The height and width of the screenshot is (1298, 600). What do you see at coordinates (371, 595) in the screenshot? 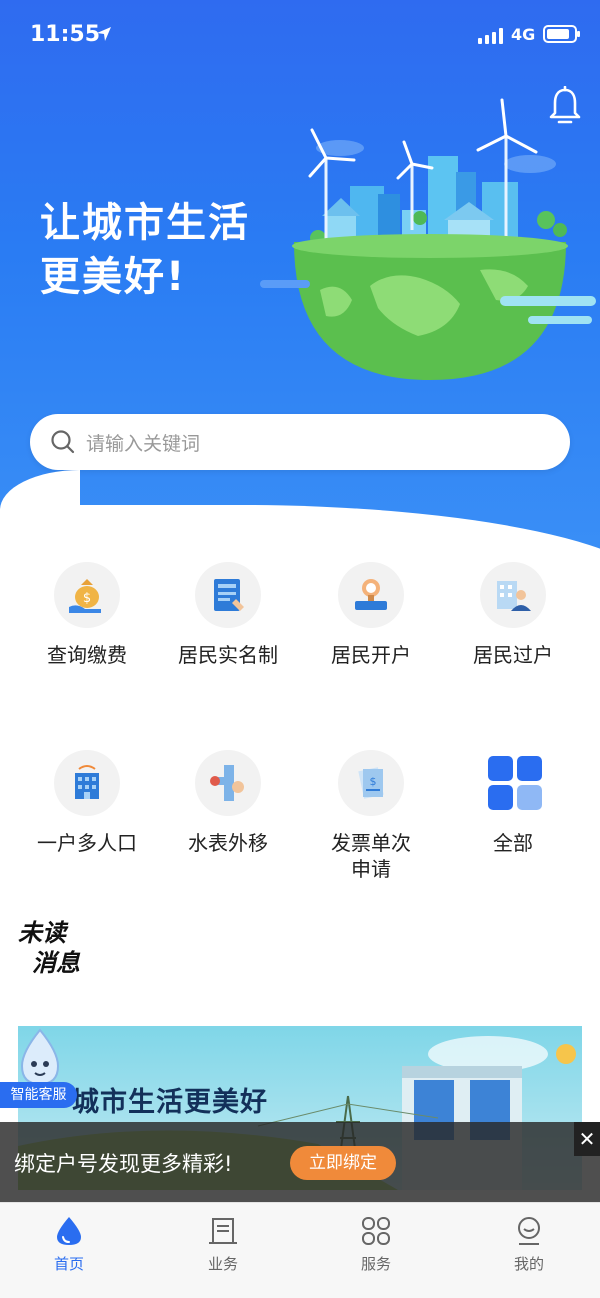
I see `water-meter-icon` at bounding box center [371, 595].